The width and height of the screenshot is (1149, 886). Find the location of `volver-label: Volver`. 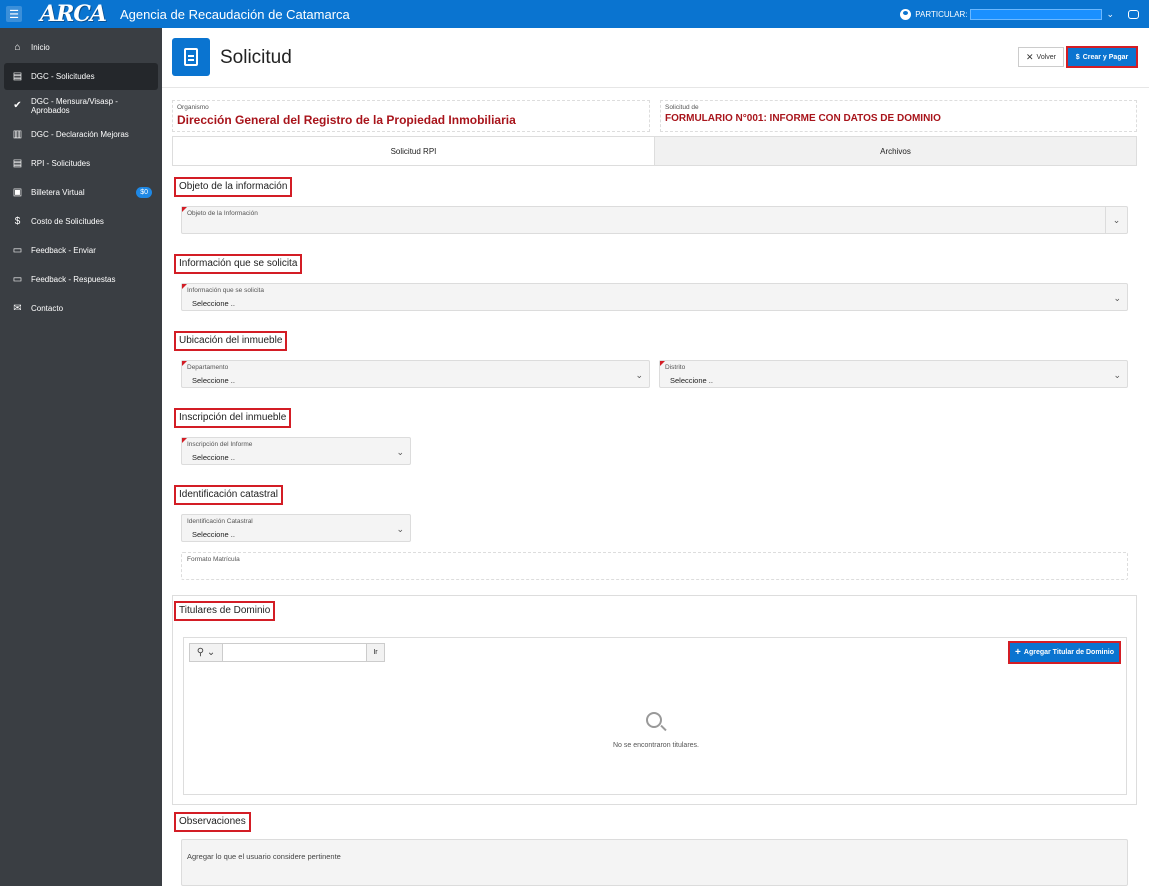

volver-label: Volver is located at coordinates (1046, 57).